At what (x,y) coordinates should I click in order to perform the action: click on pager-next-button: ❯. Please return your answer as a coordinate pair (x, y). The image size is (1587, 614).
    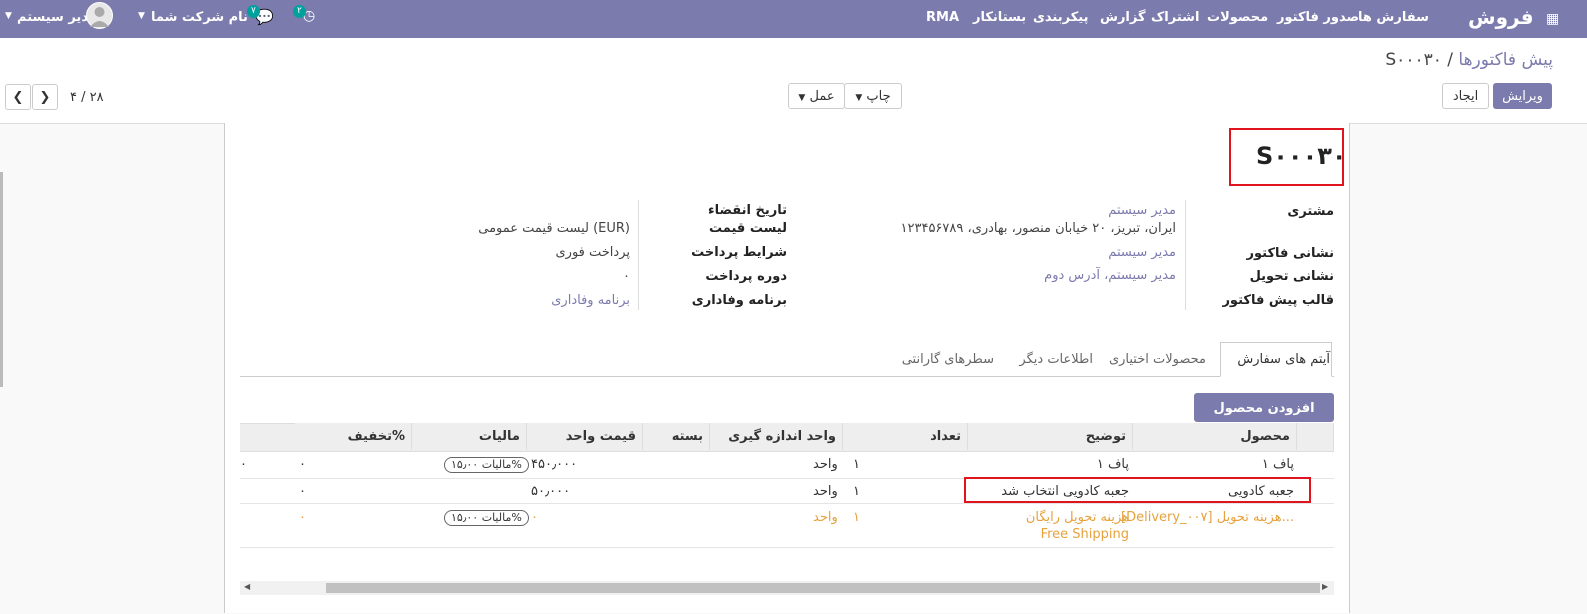
    Looking at the image, I should click on (45, 97).